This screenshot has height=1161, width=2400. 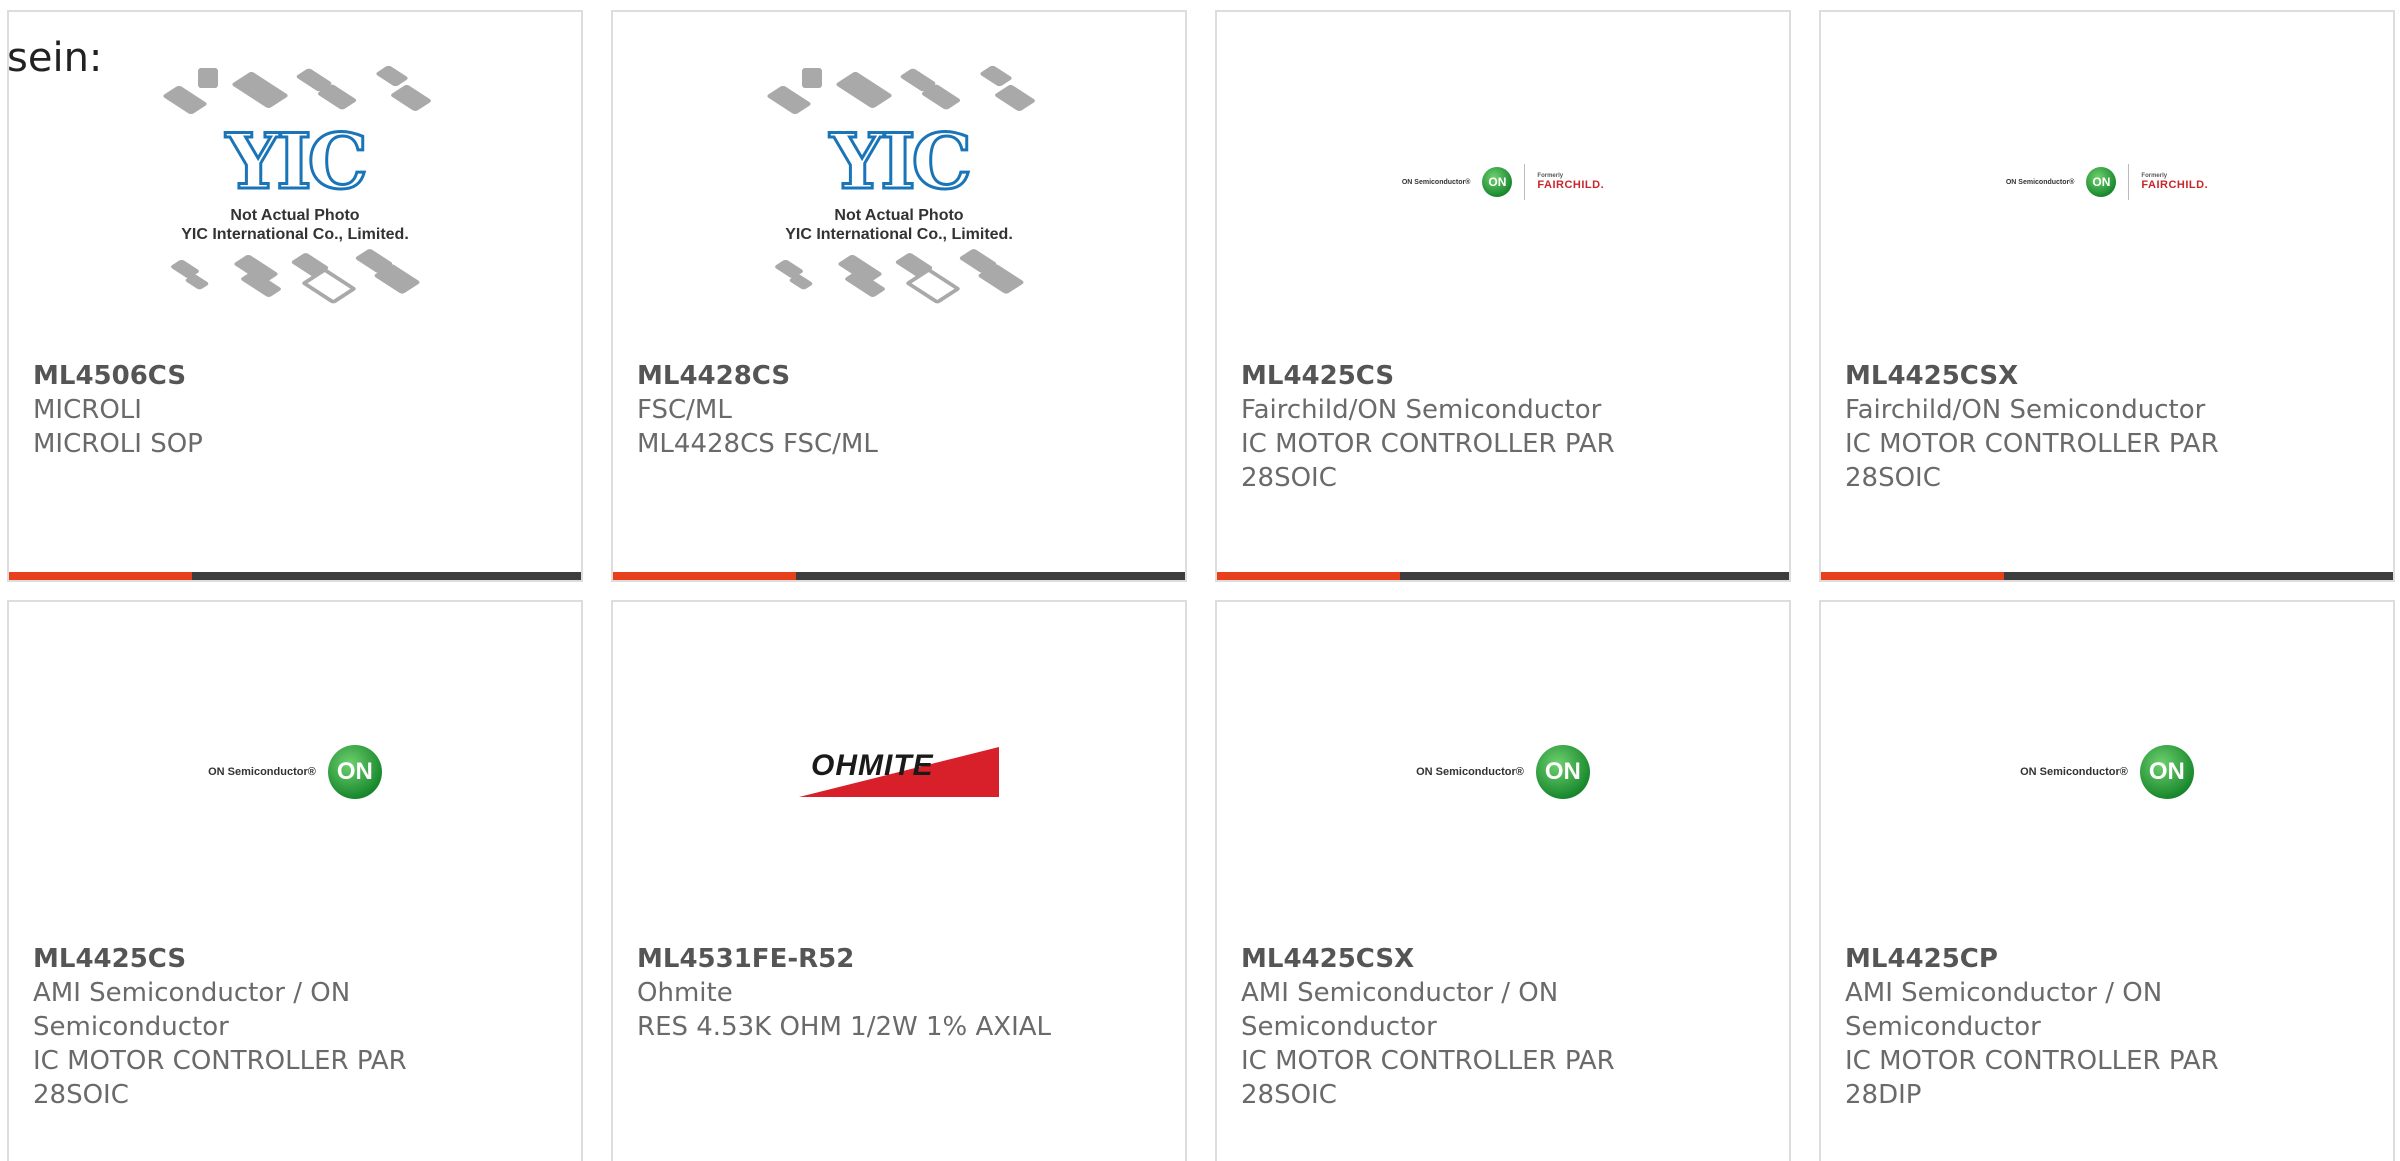 I want to click on part-number: ML4428CS, so click(x=899, y=376).